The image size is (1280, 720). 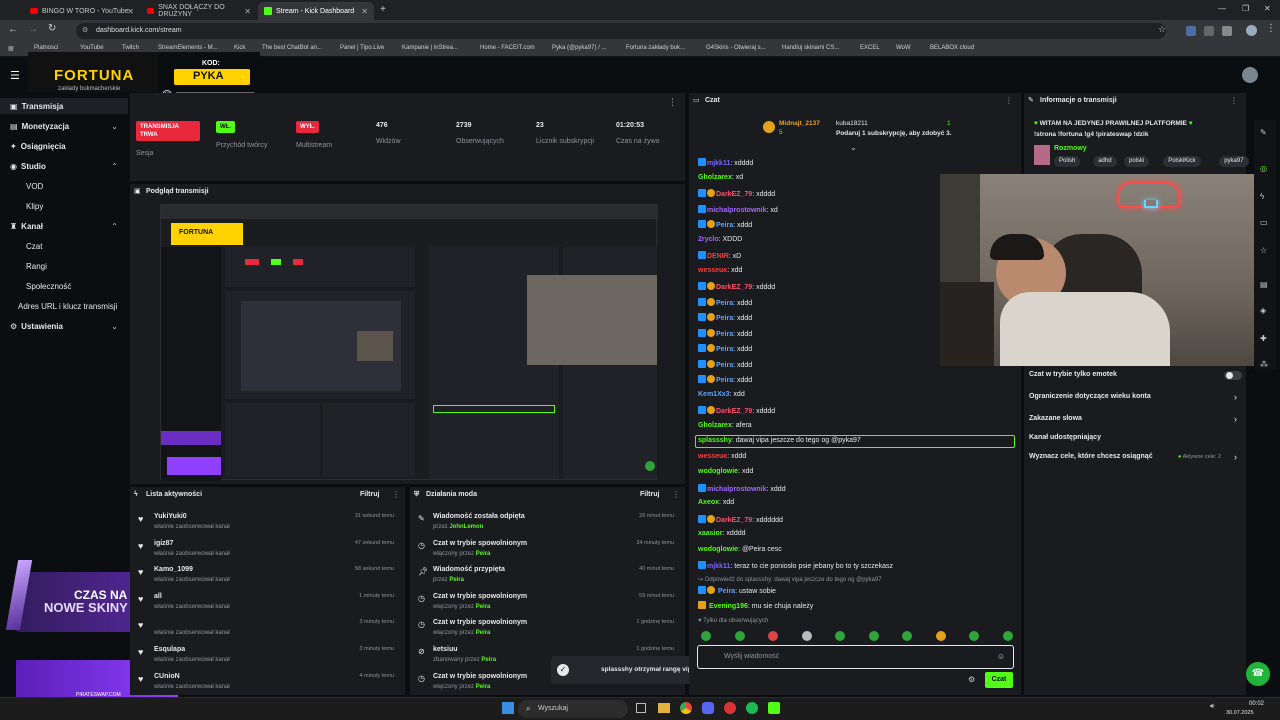 I want to click on layers-tool-icon: ▤, so click(x=1264, y=284).